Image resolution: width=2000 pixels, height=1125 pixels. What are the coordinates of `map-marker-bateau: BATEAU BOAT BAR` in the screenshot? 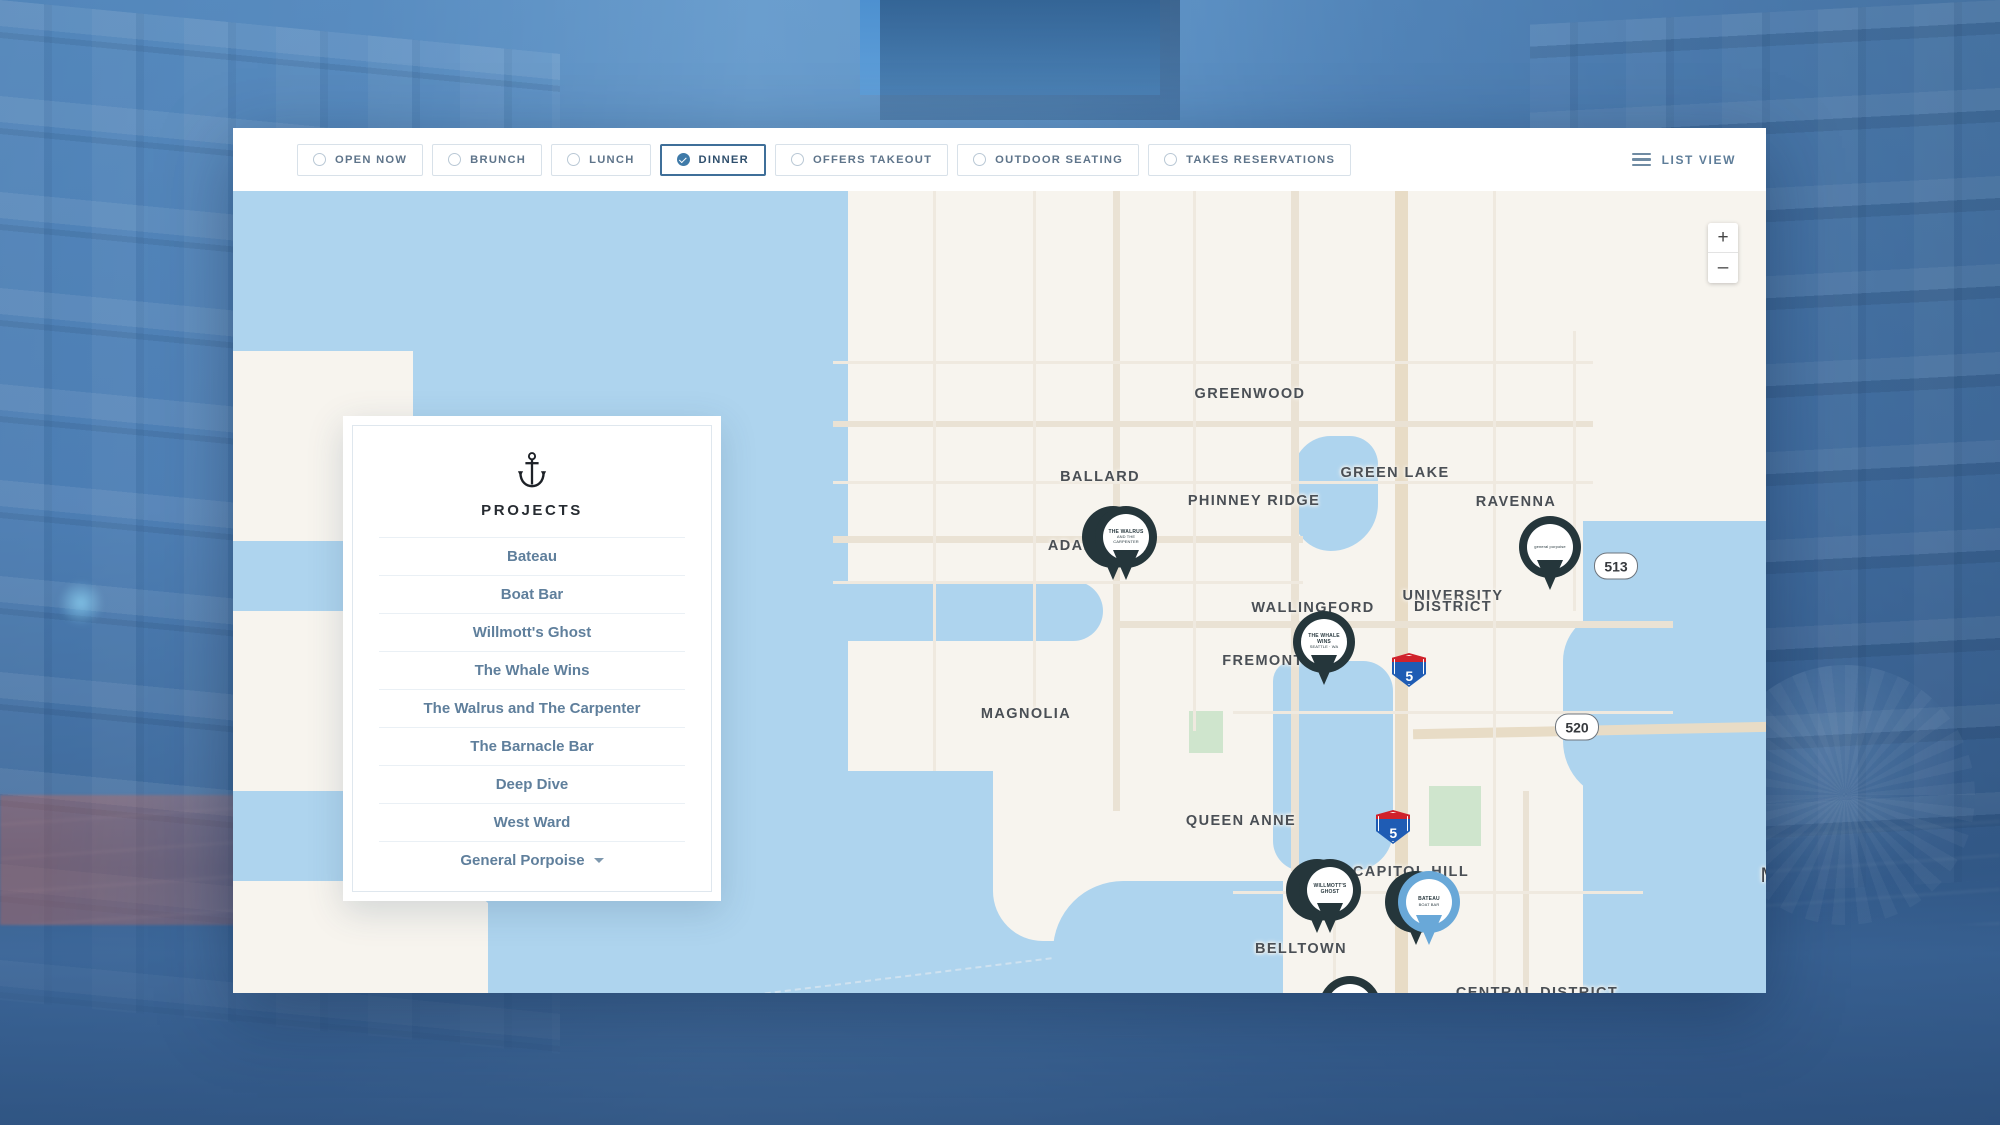 It's located at (1422, 911).